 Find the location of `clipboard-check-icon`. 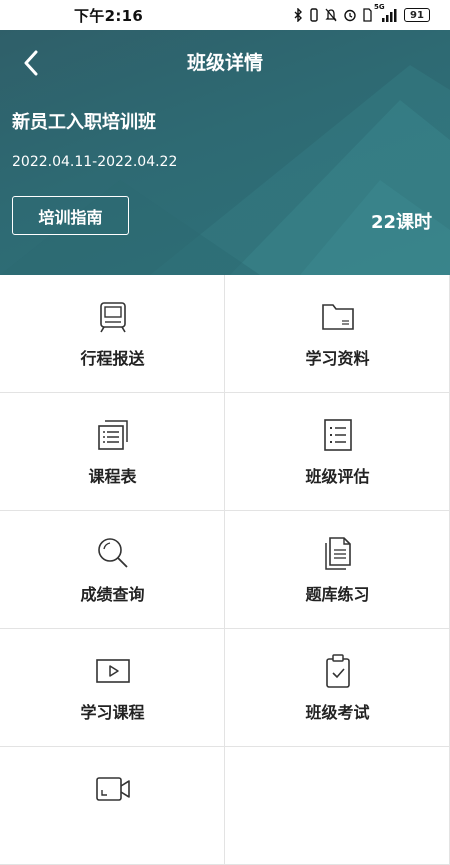

clipboard-check-icon is located at coordinates (337, 671).